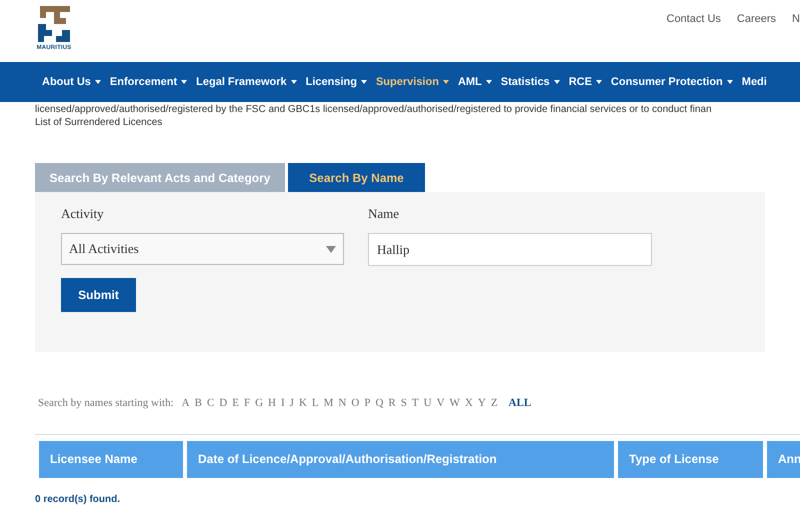  I want to click on letter-link: M, so click(329, 403).